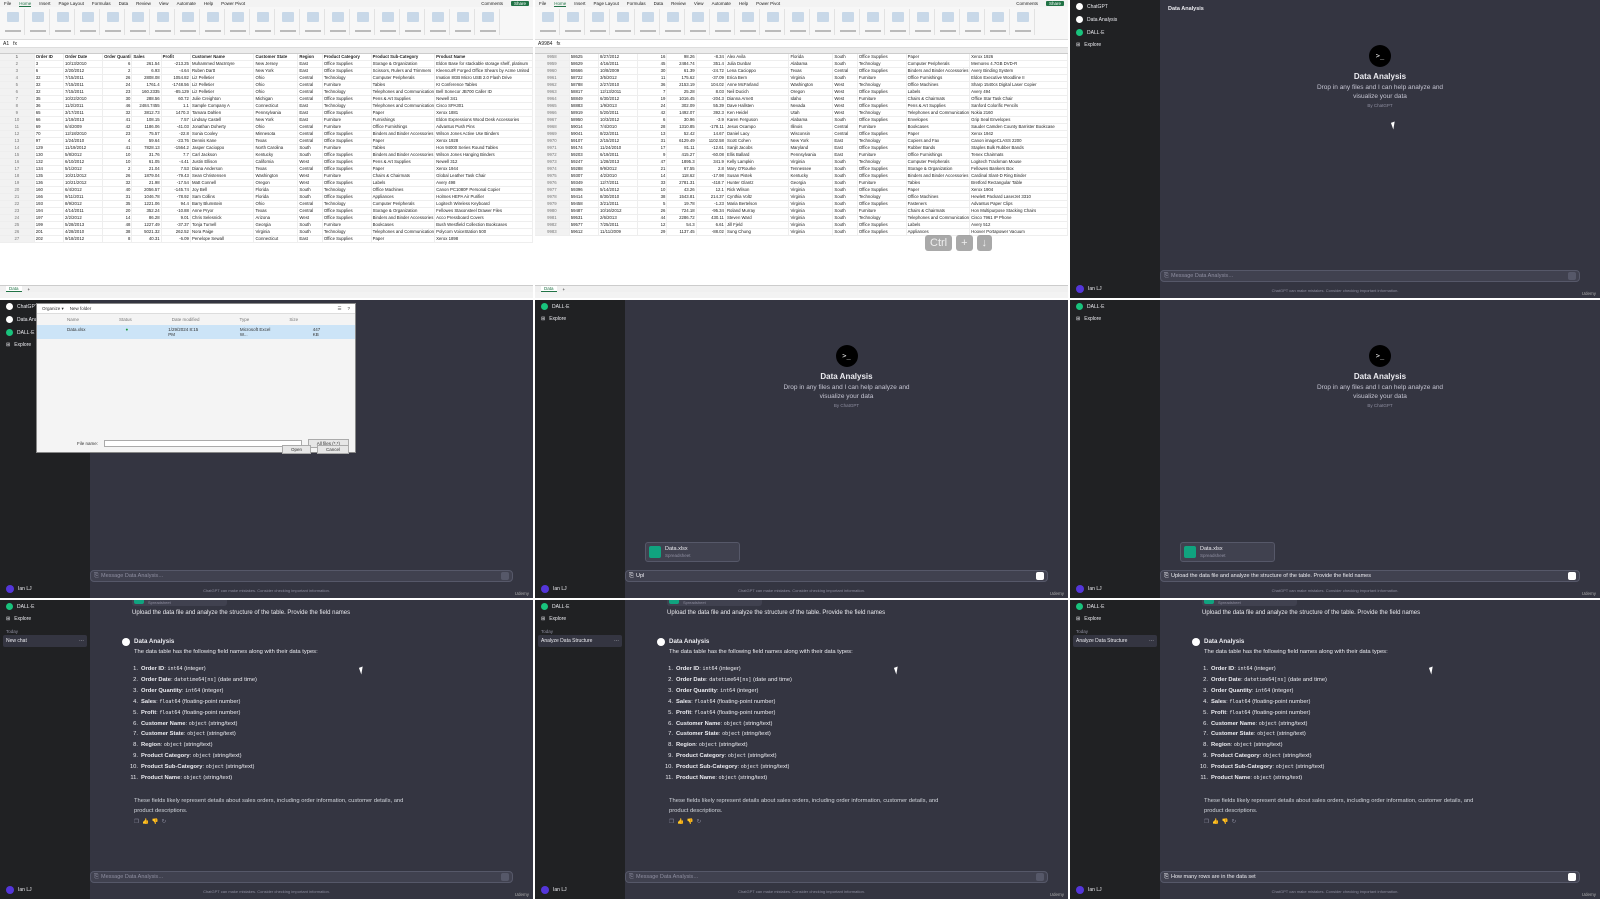 The image size is (1600, 899). I want to click on table-cell: 52.42, so click(681, 134).